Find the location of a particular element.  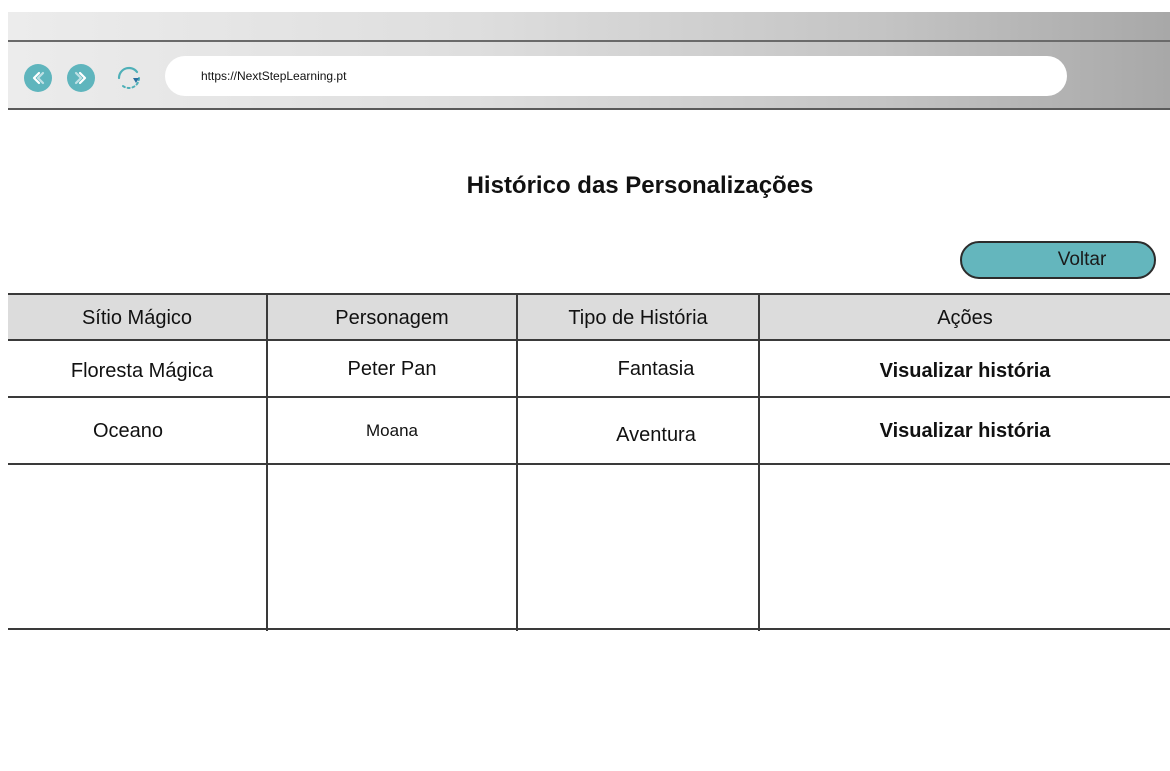

forward-arrow-icon is located at coordinates (80, 78).